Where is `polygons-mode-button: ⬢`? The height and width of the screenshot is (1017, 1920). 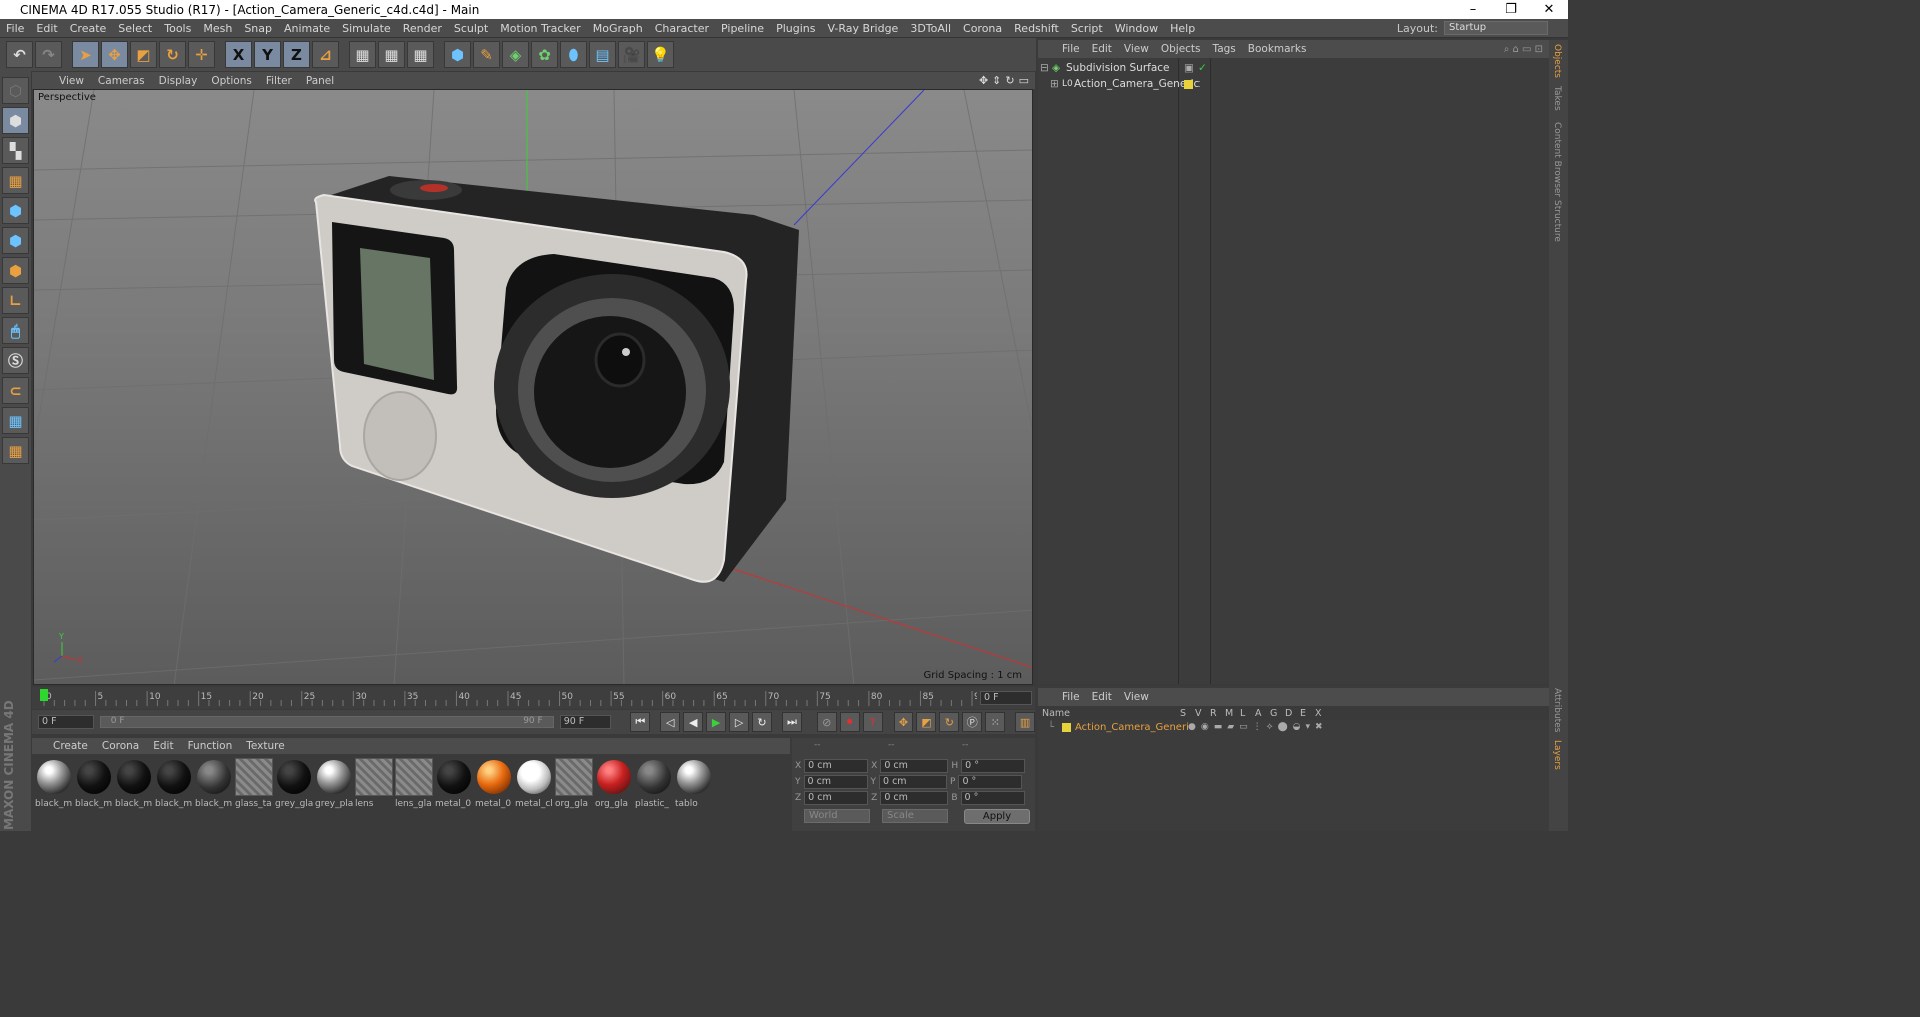
polygons-mode-button: ⬢ is located at coordinates (15, 270).